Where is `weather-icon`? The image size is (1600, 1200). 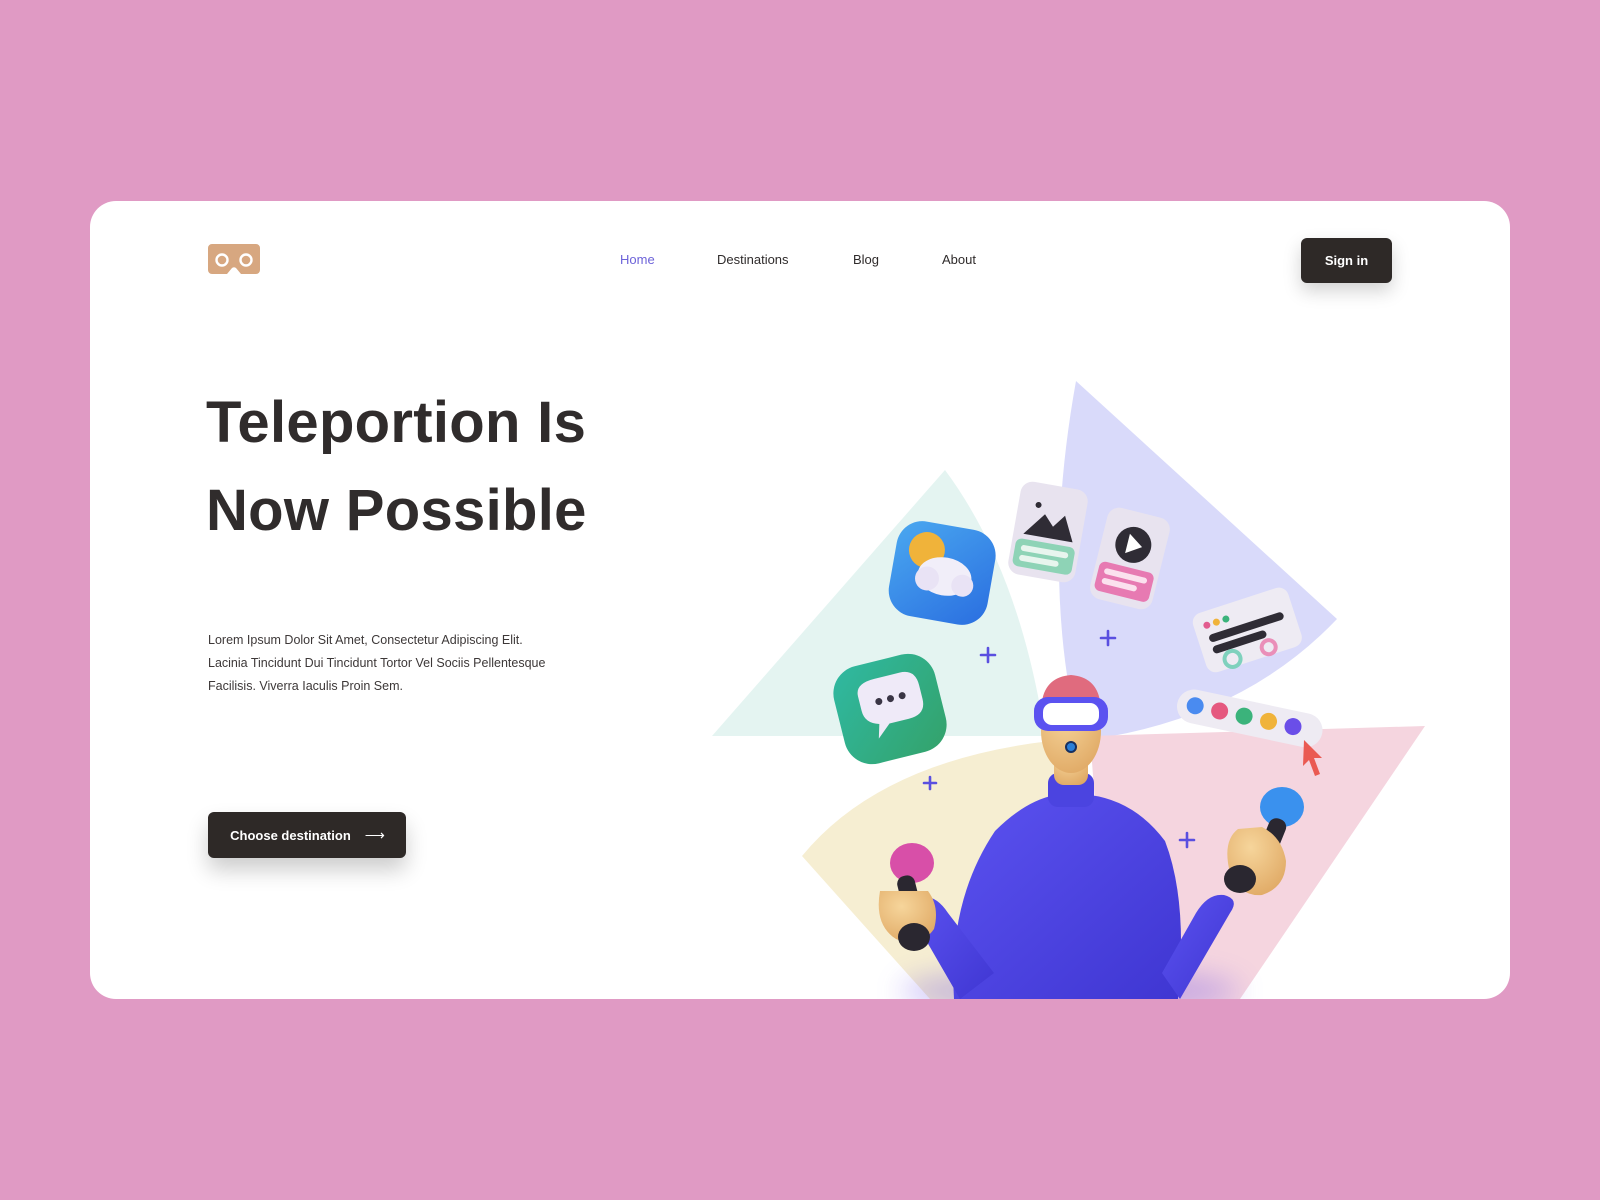 weather-icon is located at coordinates (942, 573).